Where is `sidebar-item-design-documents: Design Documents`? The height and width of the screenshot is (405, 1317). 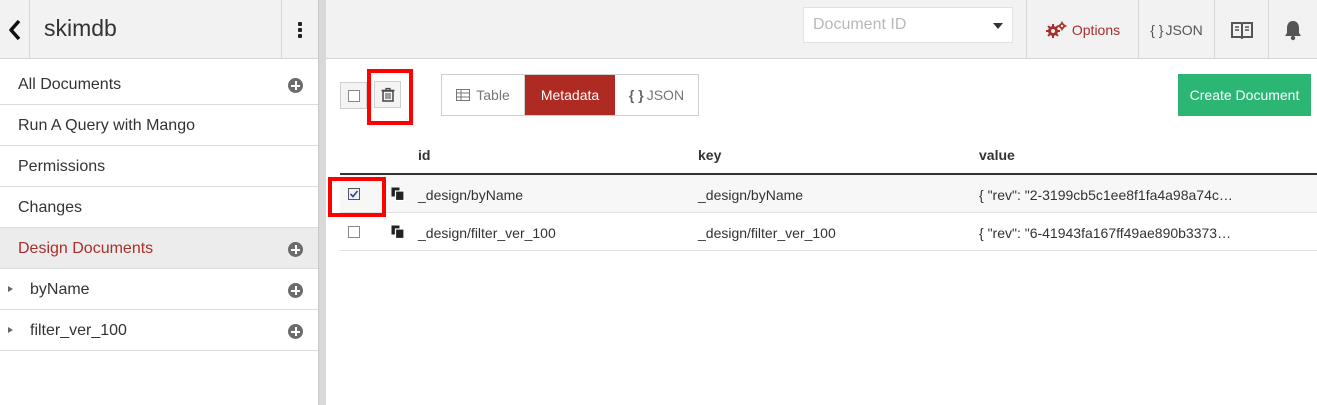
sidebar-item-design-documents: Design Documents is located at coordinates (159, 248).